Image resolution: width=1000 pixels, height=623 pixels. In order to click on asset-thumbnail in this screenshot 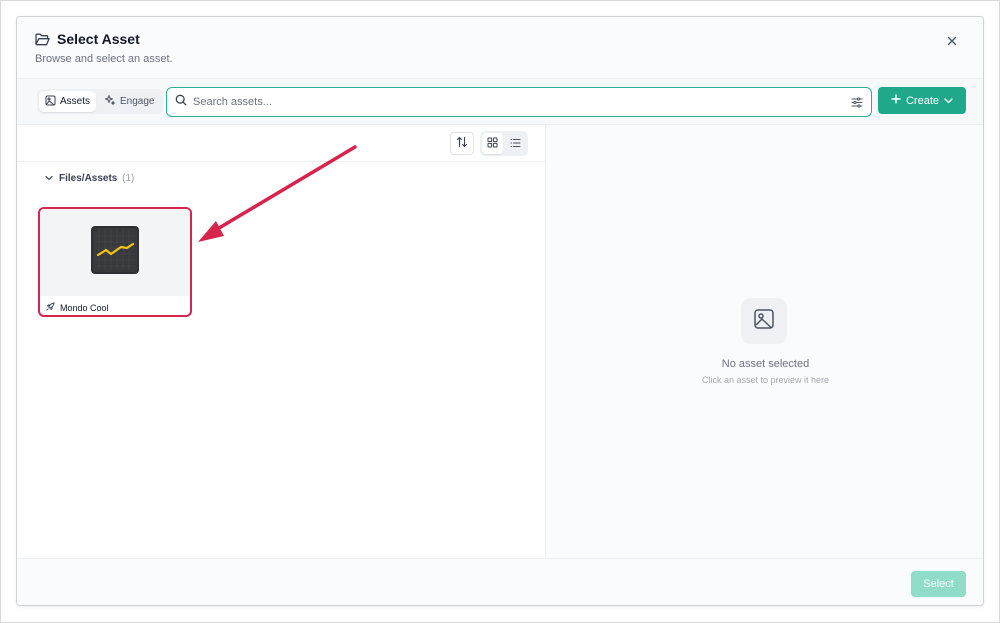, I will do `click(115, 252)`.